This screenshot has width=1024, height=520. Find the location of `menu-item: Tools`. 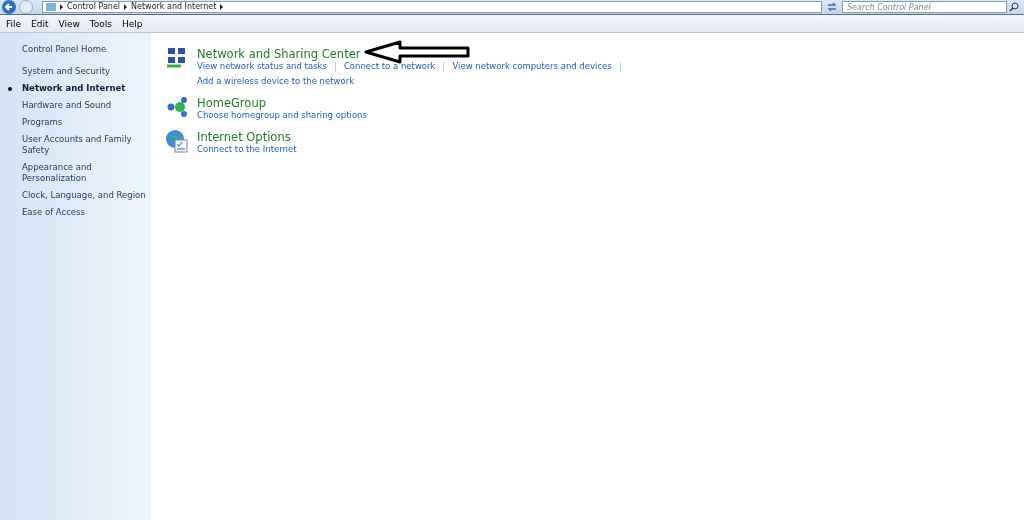

menu-item: Tools is located at coordinates (101, 23).